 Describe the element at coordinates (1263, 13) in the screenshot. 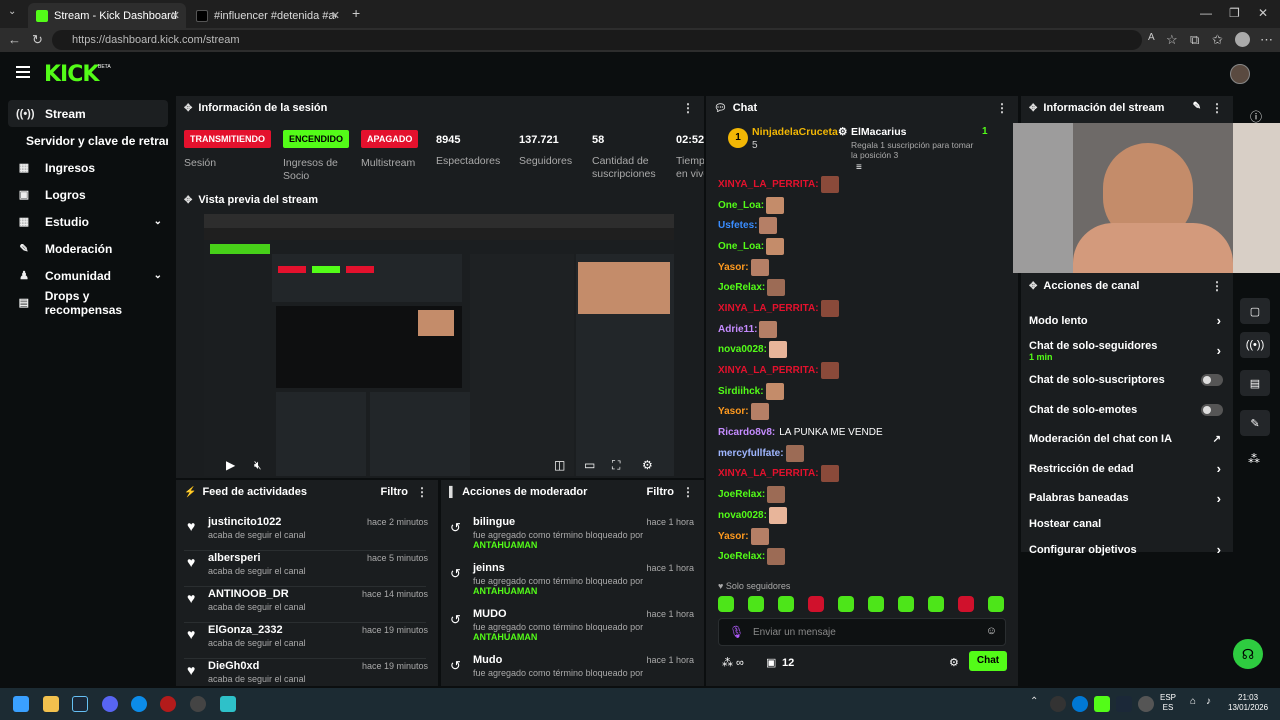

I see `close-window-icon: ✕` at that location.